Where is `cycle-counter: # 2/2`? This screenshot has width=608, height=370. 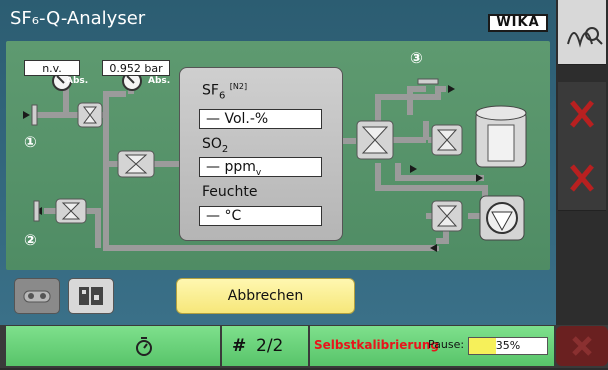
cycle-counter: # 2/2 is located at coordinates (265, 346).